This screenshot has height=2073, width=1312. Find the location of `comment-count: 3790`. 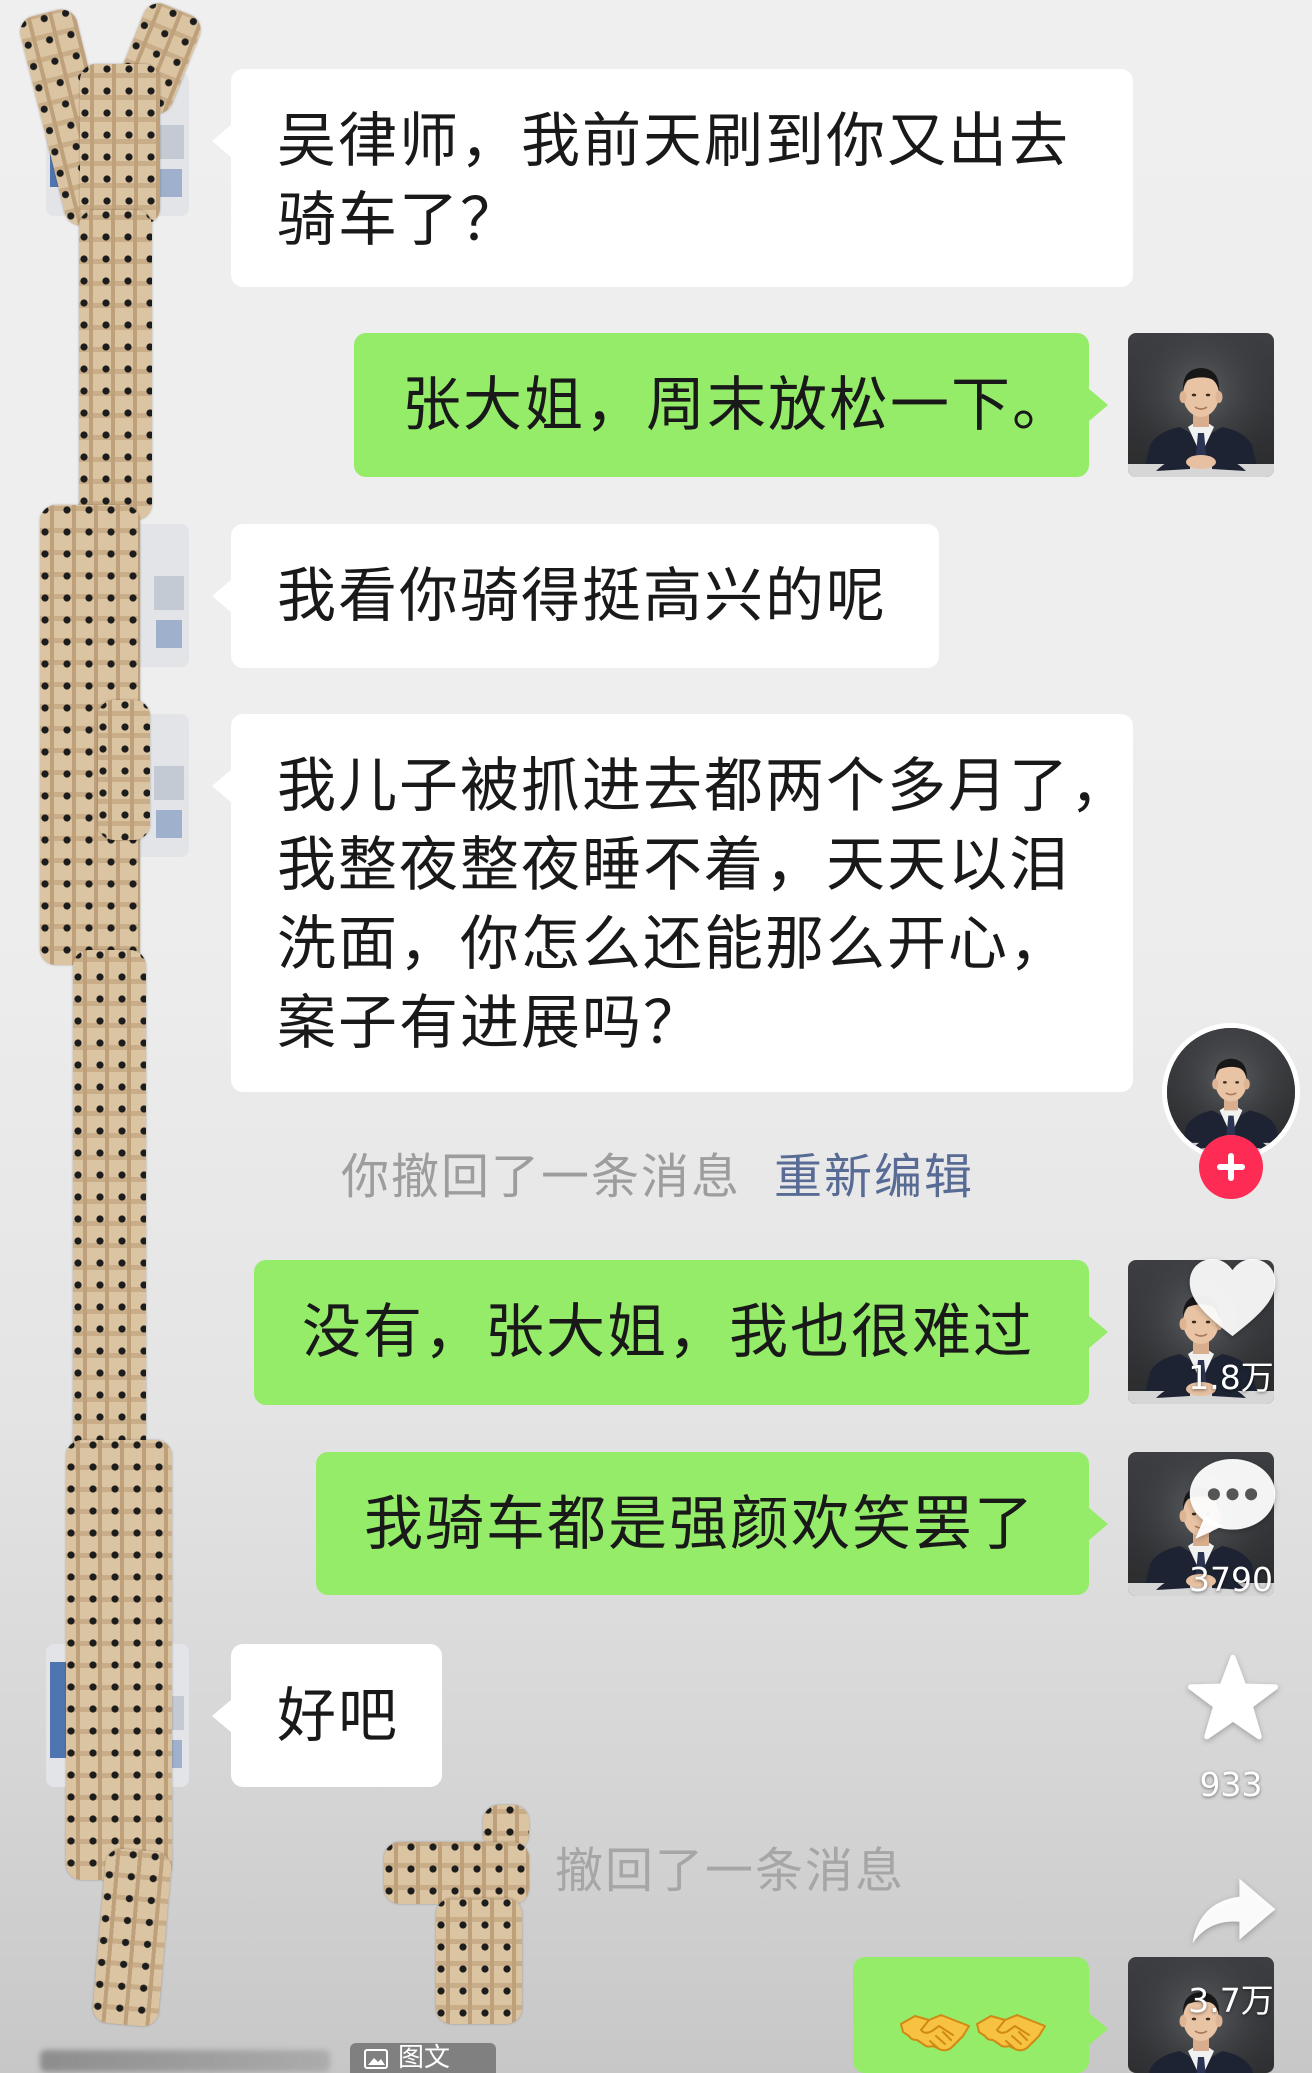

comment-count: 3790 is located at coordinates (1231, 1579).